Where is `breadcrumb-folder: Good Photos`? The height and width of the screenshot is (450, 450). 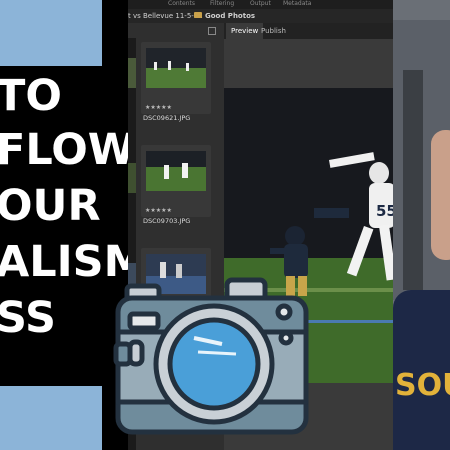
breadcrumb-folder: Good Photos is located at coordinates (230, 16).